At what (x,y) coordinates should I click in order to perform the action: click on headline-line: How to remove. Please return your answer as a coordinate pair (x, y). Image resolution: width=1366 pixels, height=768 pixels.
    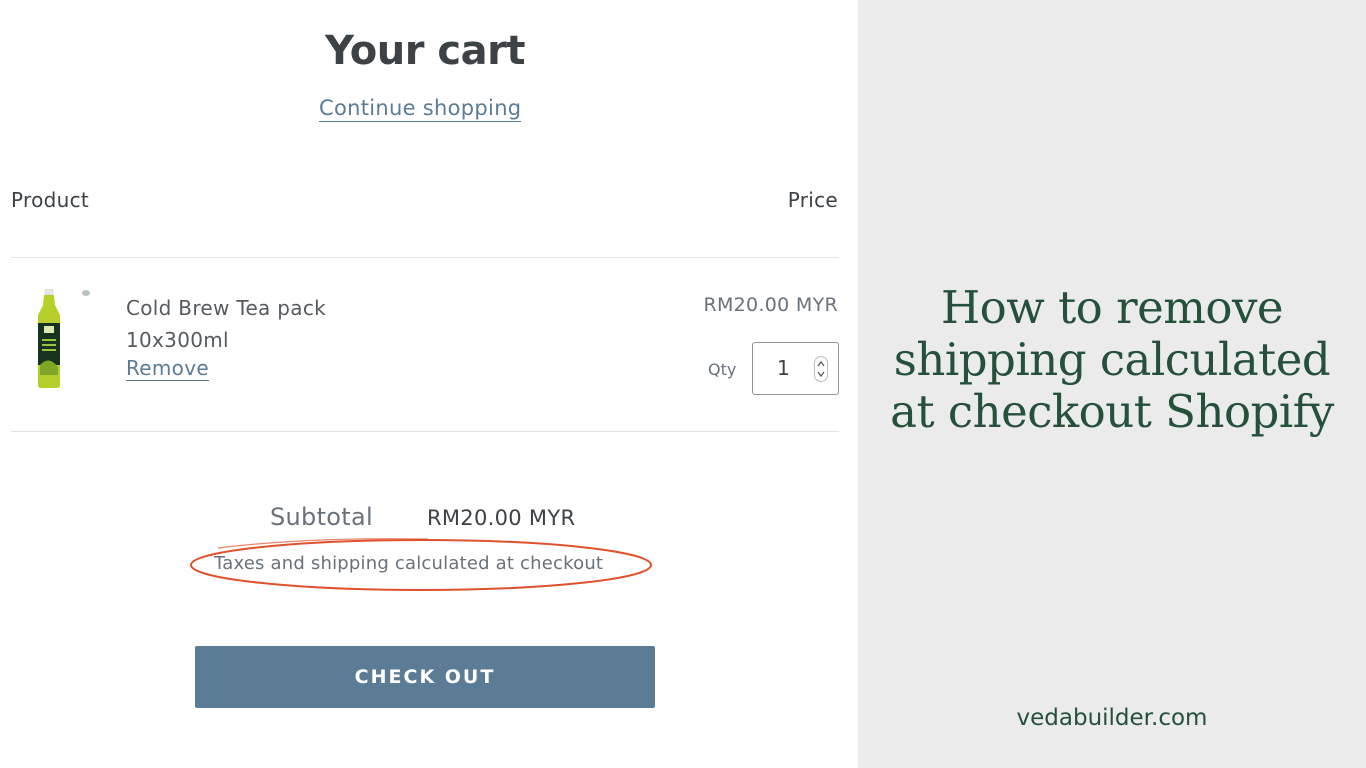
    Looking at the image, I should click on (1112, 307).